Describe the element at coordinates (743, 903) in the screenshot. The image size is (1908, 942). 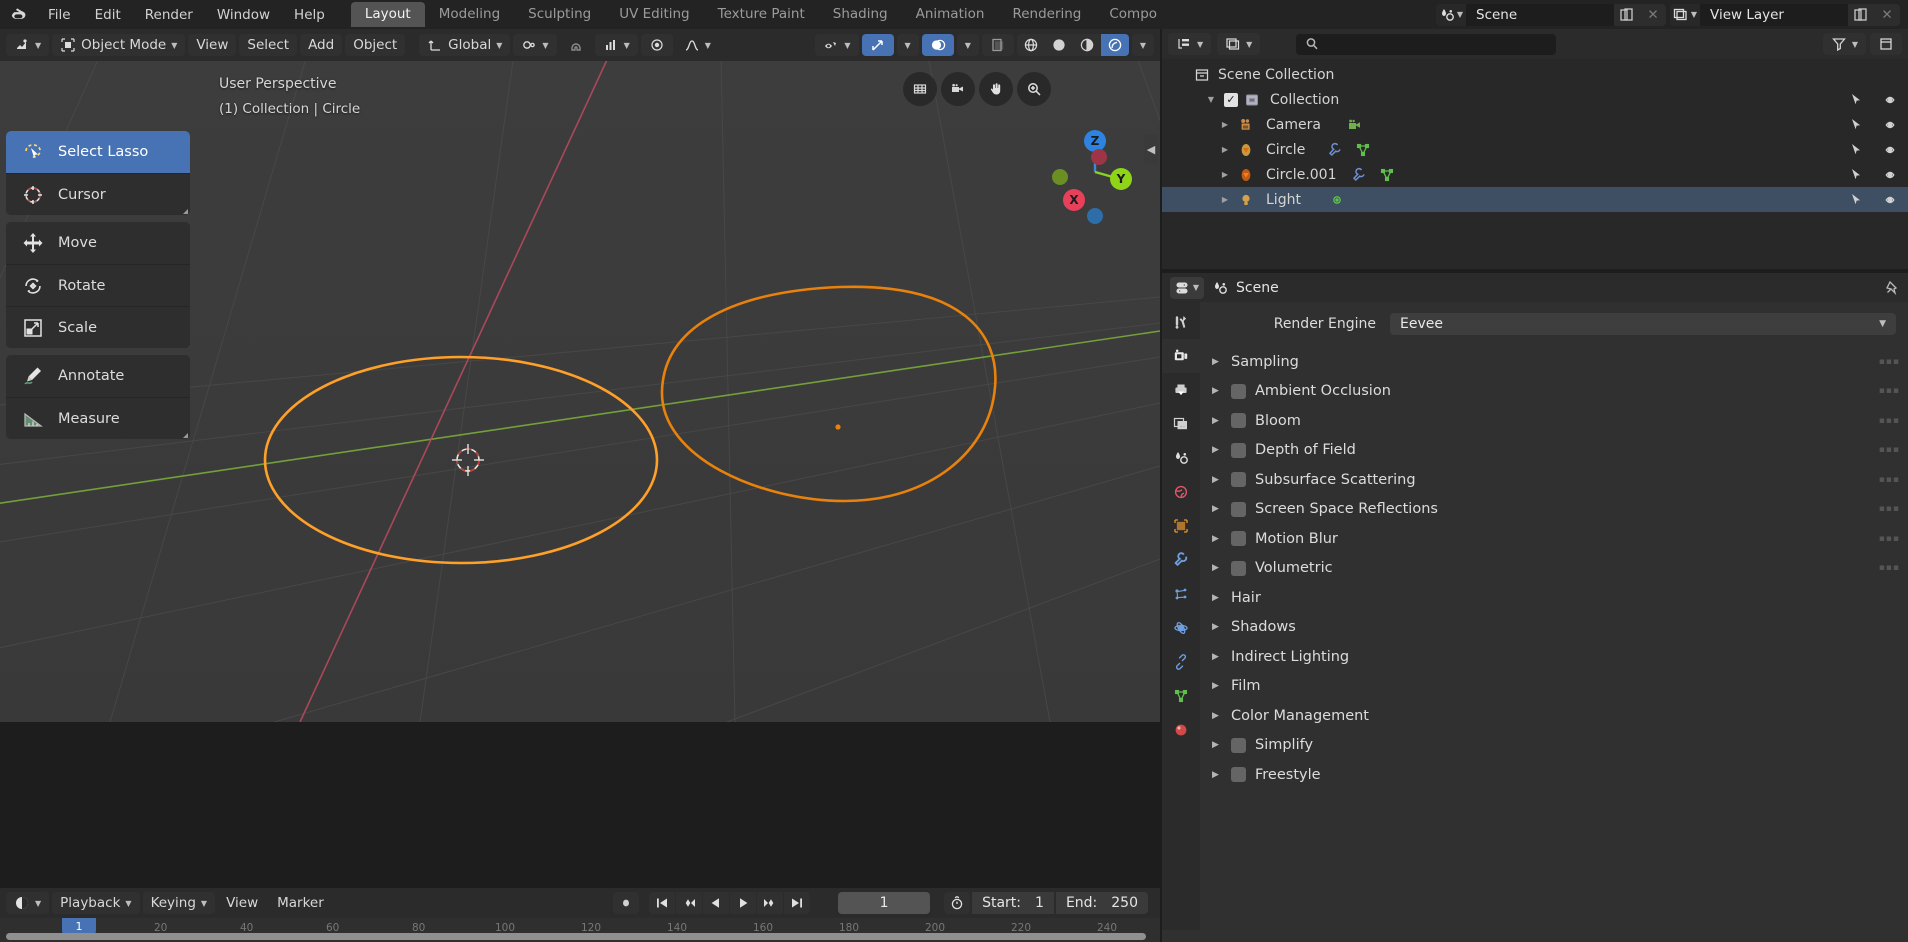
I see `play-button` at that location.